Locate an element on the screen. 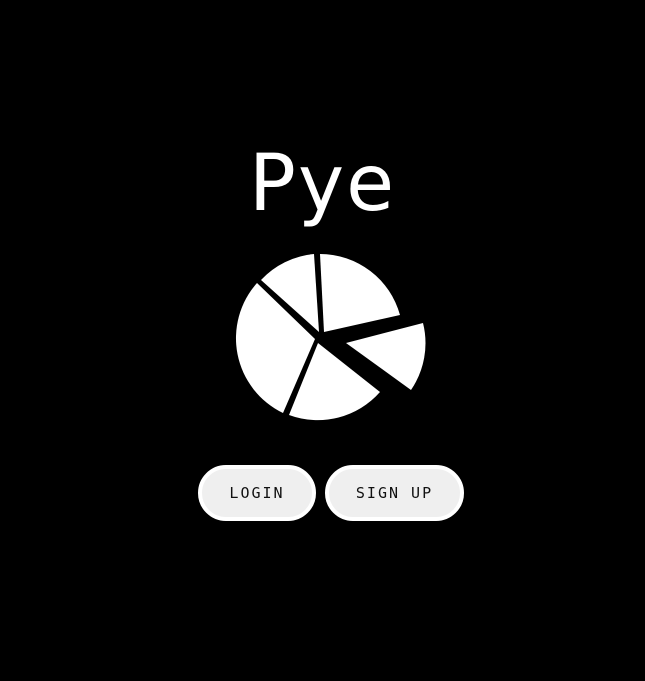  pie-chart-logo is located at coordinates (330, 337).